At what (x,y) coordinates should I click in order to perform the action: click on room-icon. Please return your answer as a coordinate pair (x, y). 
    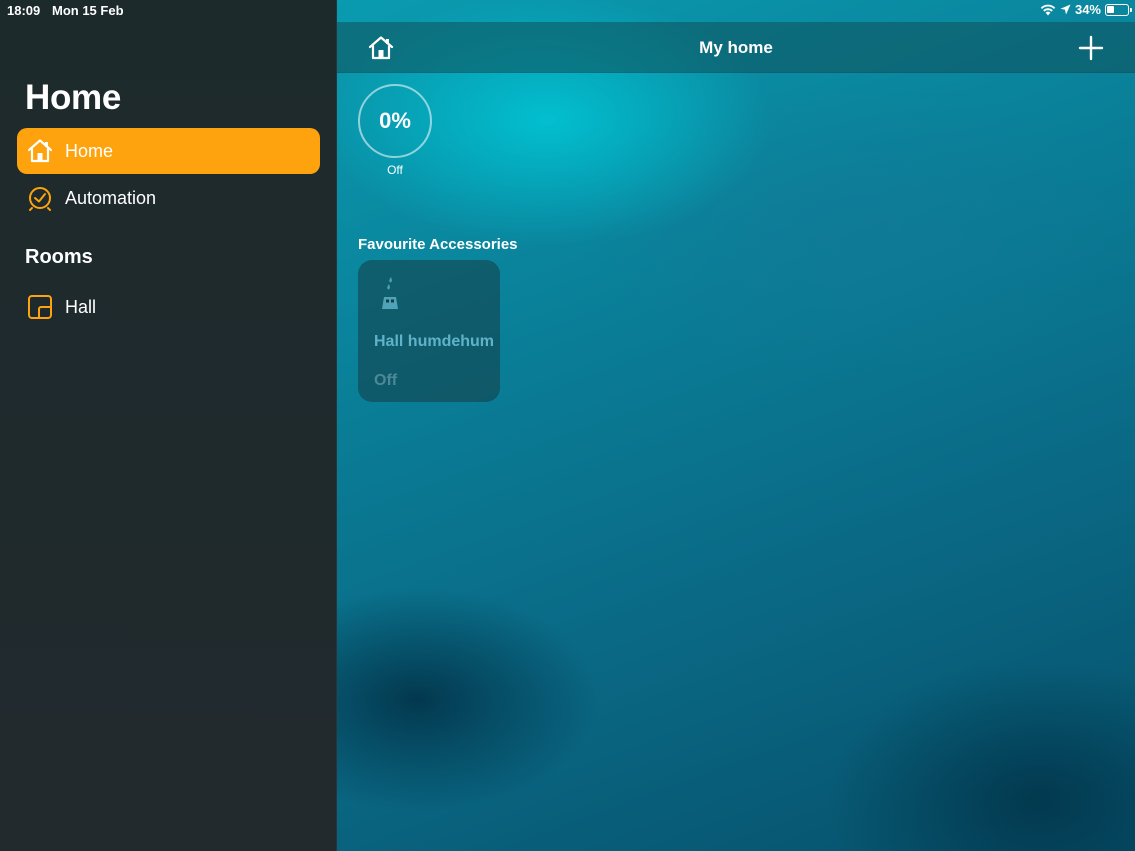
    Looking at the image, I should click on (40, 307).